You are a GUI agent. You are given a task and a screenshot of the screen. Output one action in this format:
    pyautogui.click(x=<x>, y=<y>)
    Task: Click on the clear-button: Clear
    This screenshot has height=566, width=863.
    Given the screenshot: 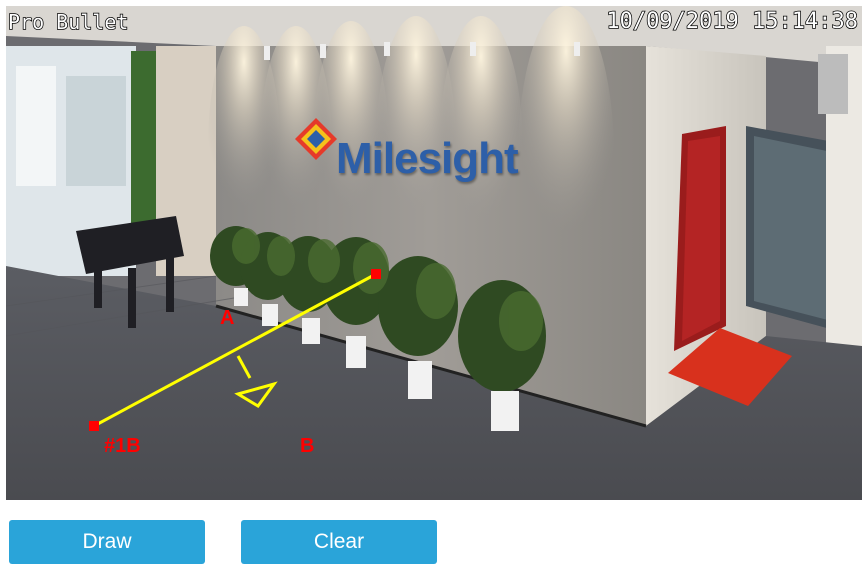 What is the action you would take?
    pyautogui.click(x=339, y=542)
    